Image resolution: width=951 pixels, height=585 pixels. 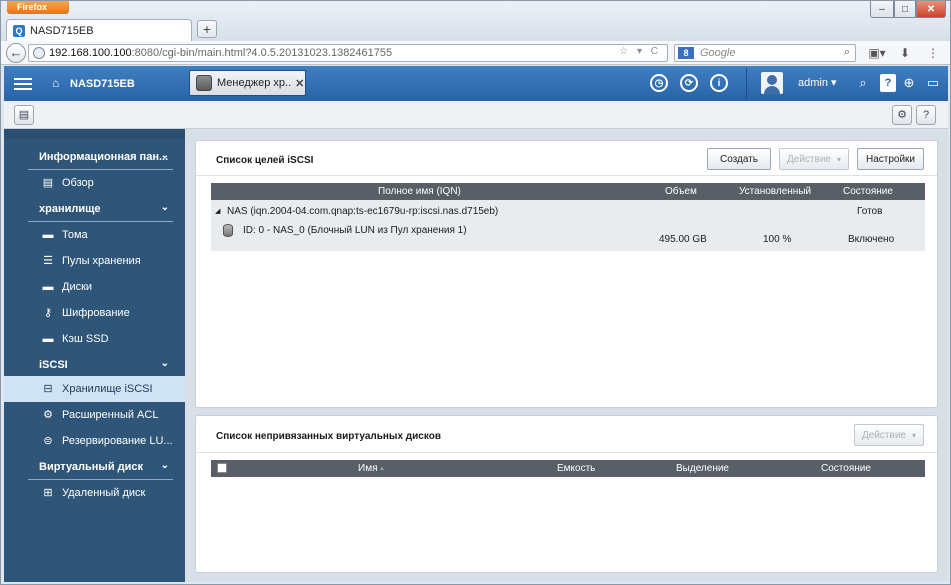 I want to click on sidebar-item-remote-disk: ⊞ Удаленный диск, so click(x=94, y=493).